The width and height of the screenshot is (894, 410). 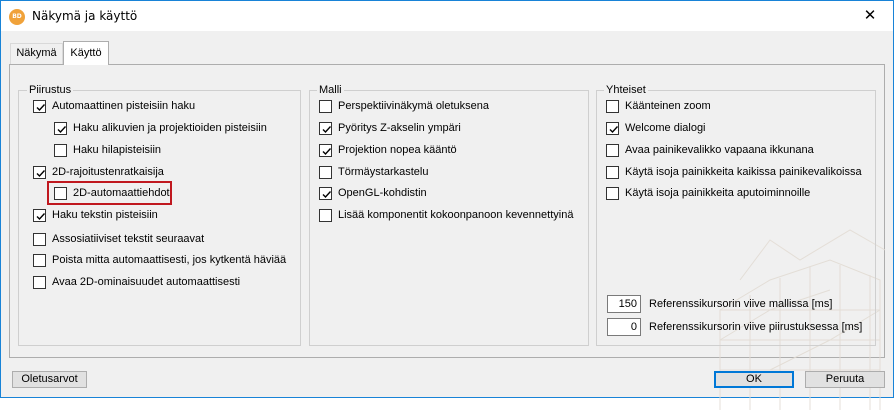 What do you see at coordinates (124, 106) in the screenshot?
I see `checkbox-label: Automaattinen pisteisiin haku` at bounding box center [124, 106].